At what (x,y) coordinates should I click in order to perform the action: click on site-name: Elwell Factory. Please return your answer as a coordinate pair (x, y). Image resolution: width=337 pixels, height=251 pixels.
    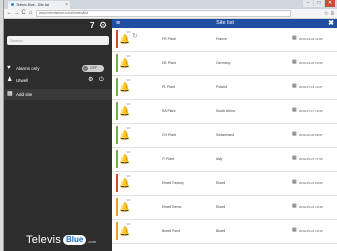
    Looking at the image, I should click on (173, 183).